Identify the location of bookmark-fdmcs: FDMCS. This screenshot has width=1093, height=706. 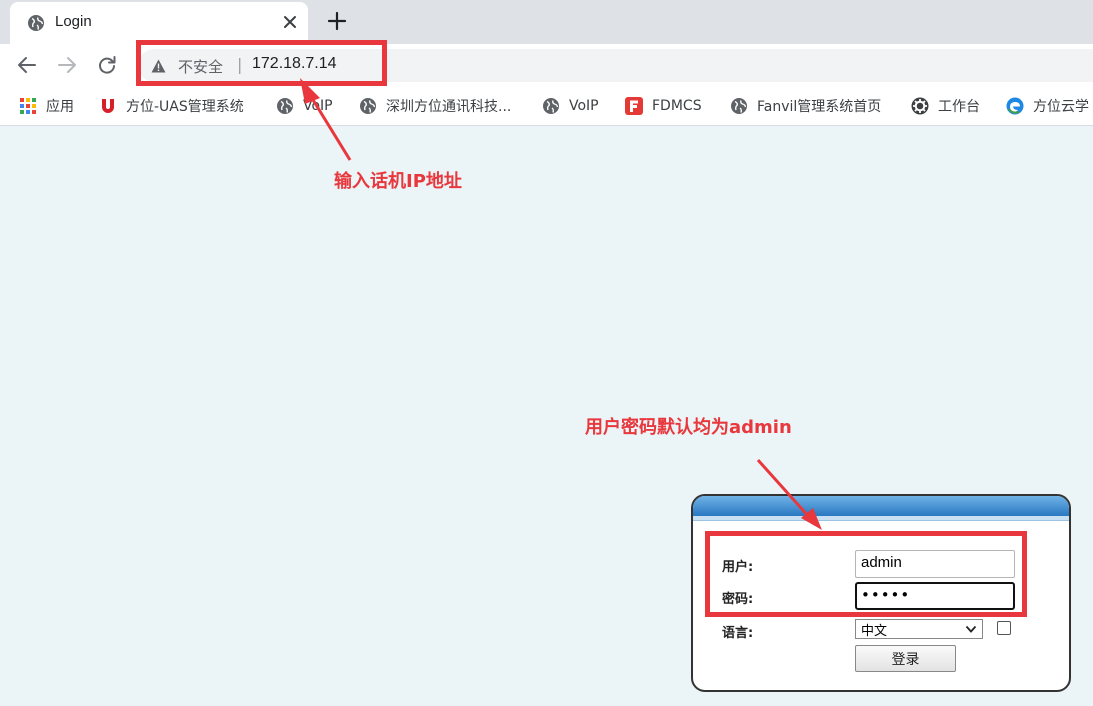
(663, 106).